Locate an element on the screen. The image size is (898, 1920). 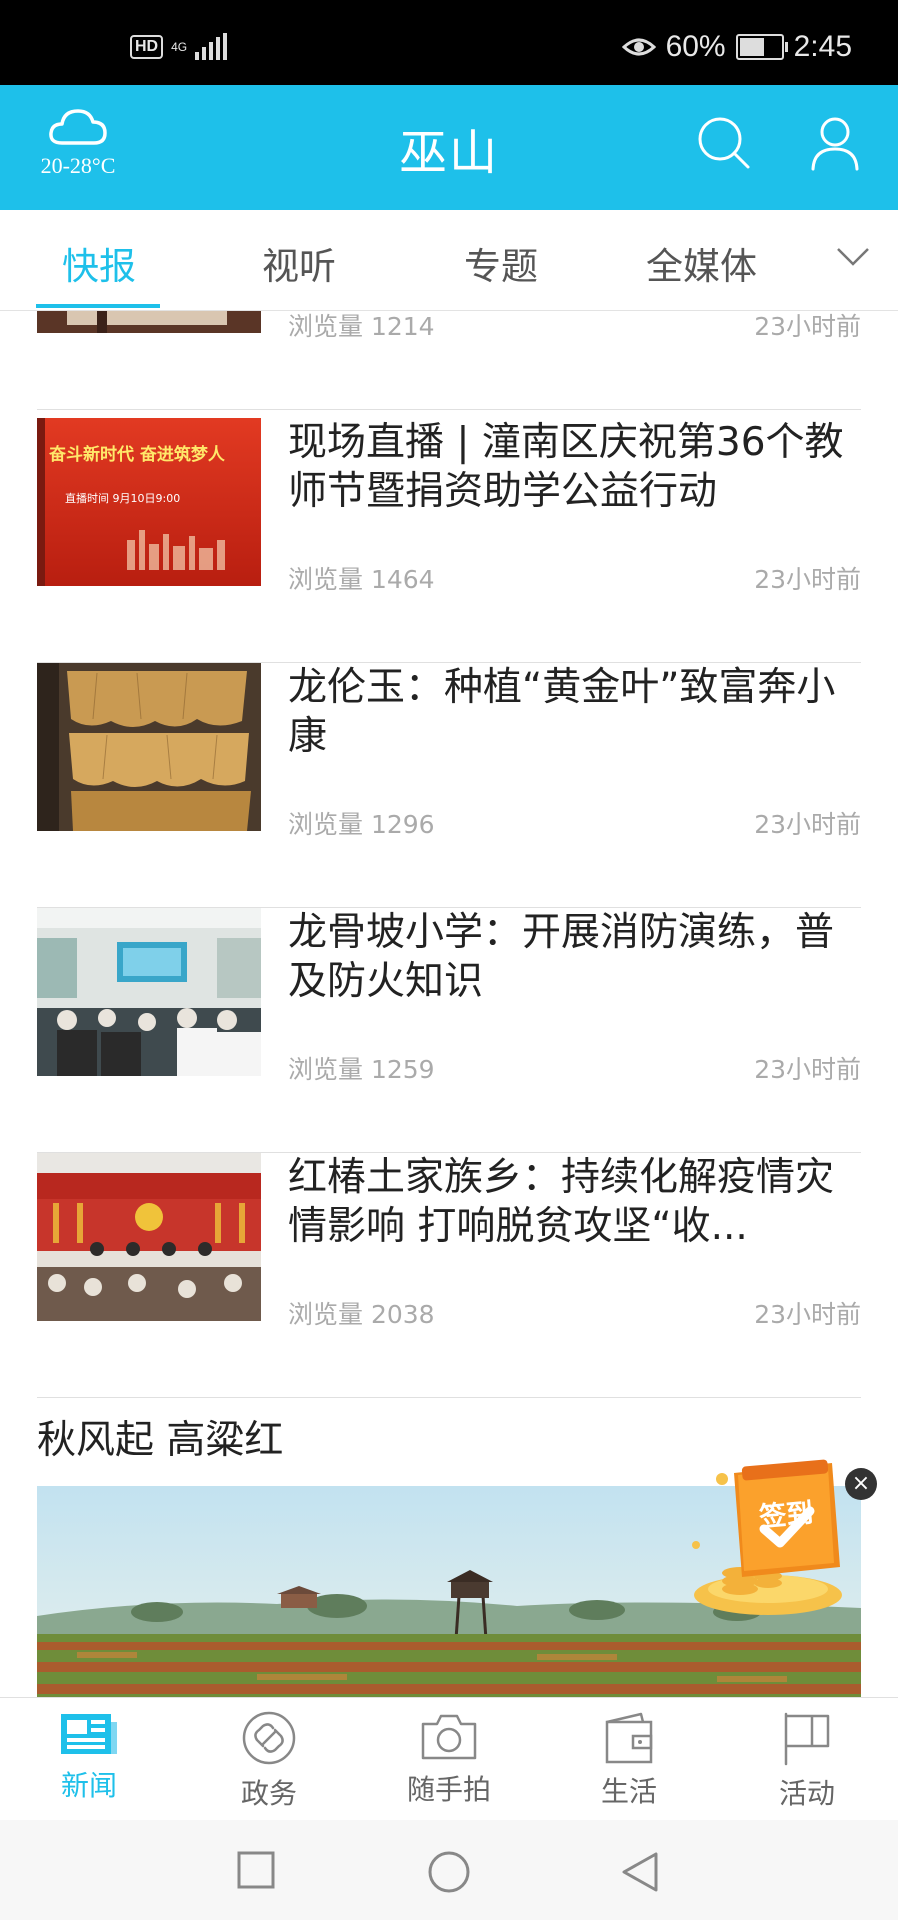
search-icon is located at coordinates (724, 143).